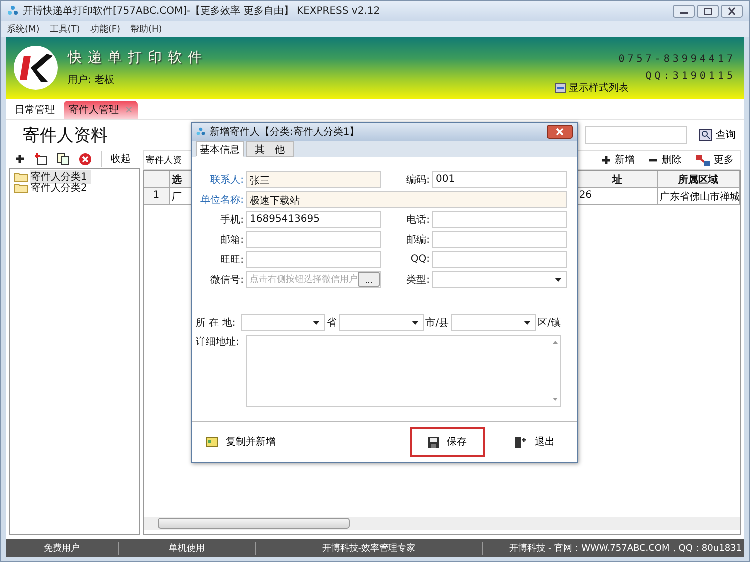  I want to click on qq-number: QQ:3190115, so click(691, 76).